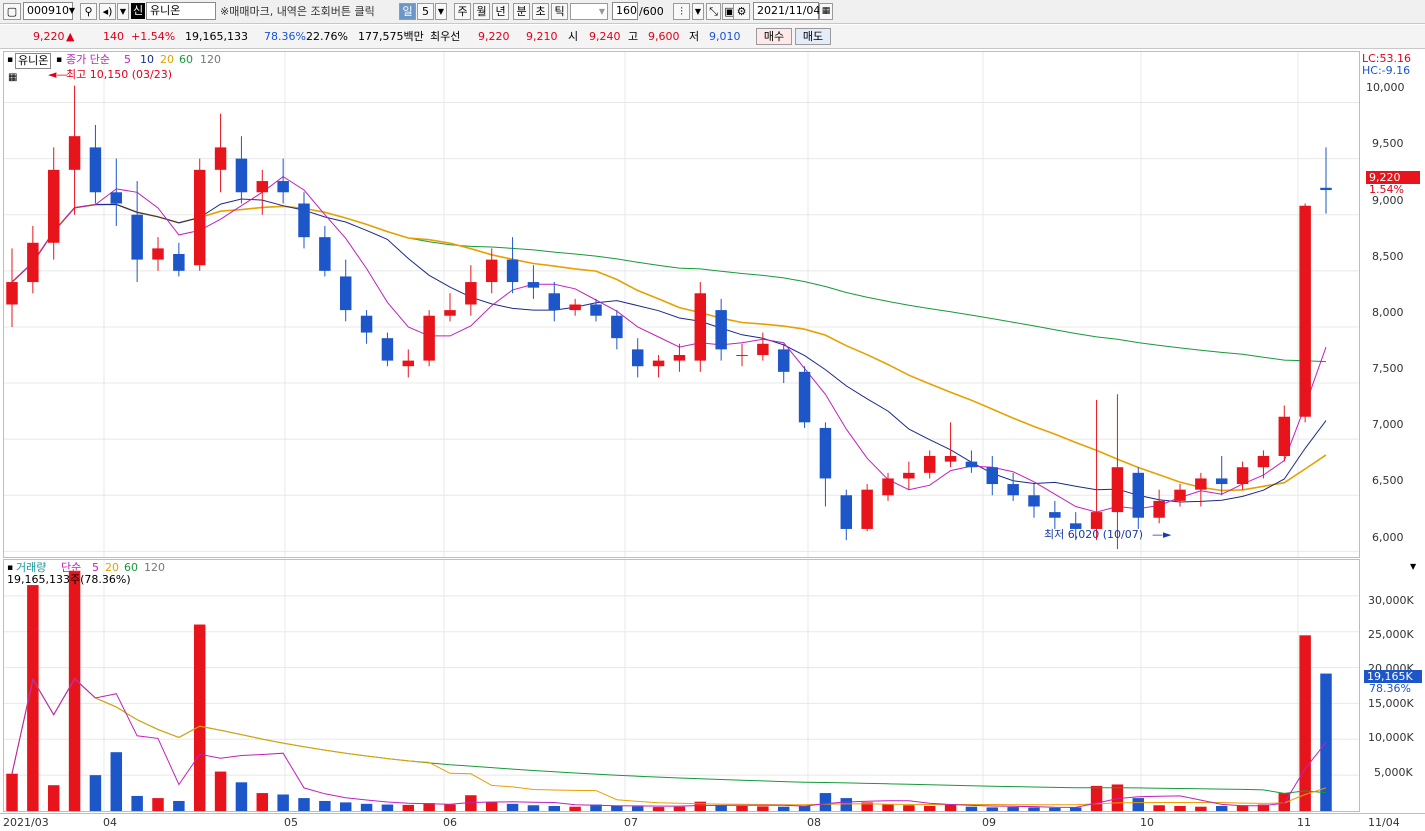  Describe the element at coordinates (1388, 368) in the screenshot. I see `price-tick: 7,500` at that location.